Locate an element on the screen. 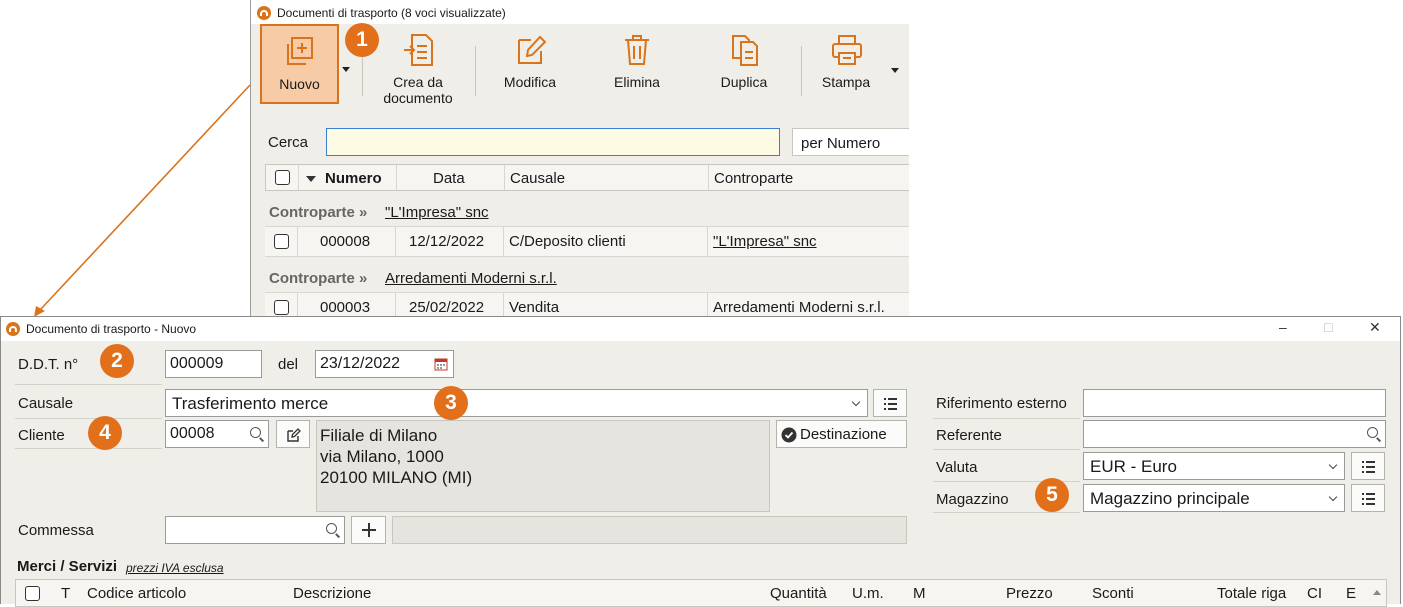 The height and width of the screenshot is (607, 1403). referente-label: Referente is located at coordinates (969, 435).